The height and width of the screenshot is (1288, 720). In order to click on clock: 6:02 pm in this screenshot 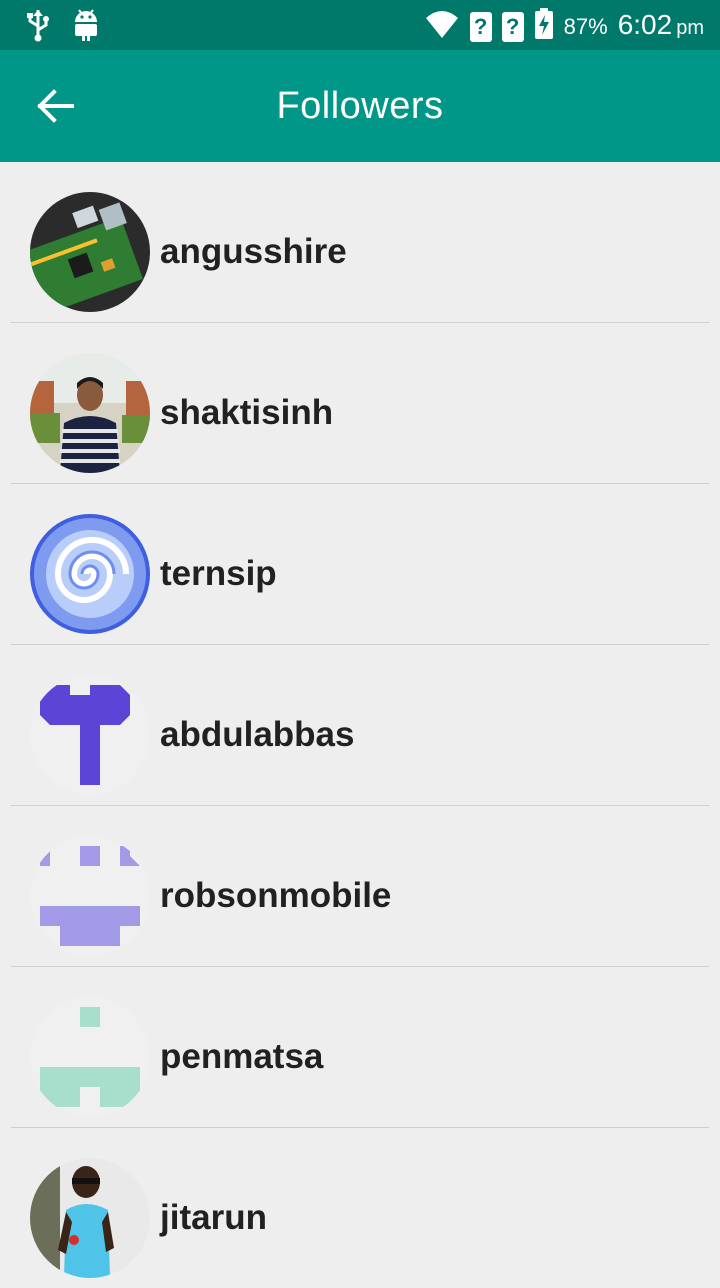, I will do `click(661, 26)`.